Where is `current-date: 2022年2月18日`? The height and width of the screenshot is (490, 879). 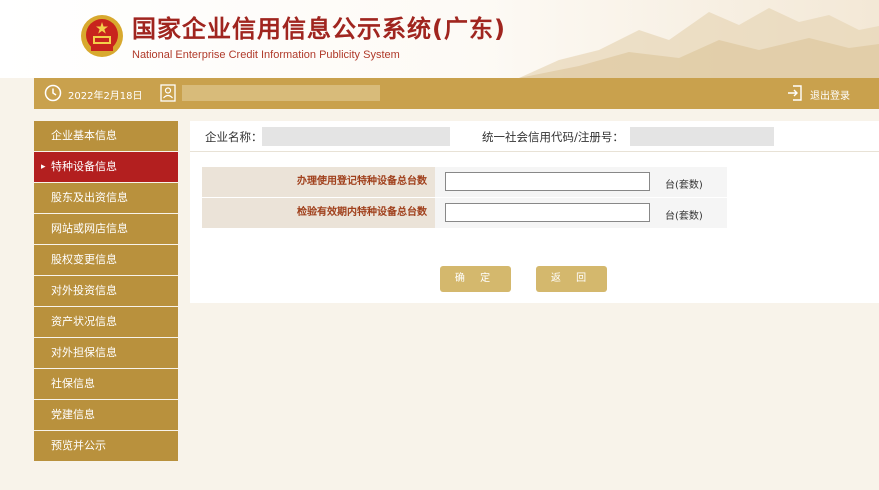
current-date: 2022年2月18日 is located at coordinates (105, 96).